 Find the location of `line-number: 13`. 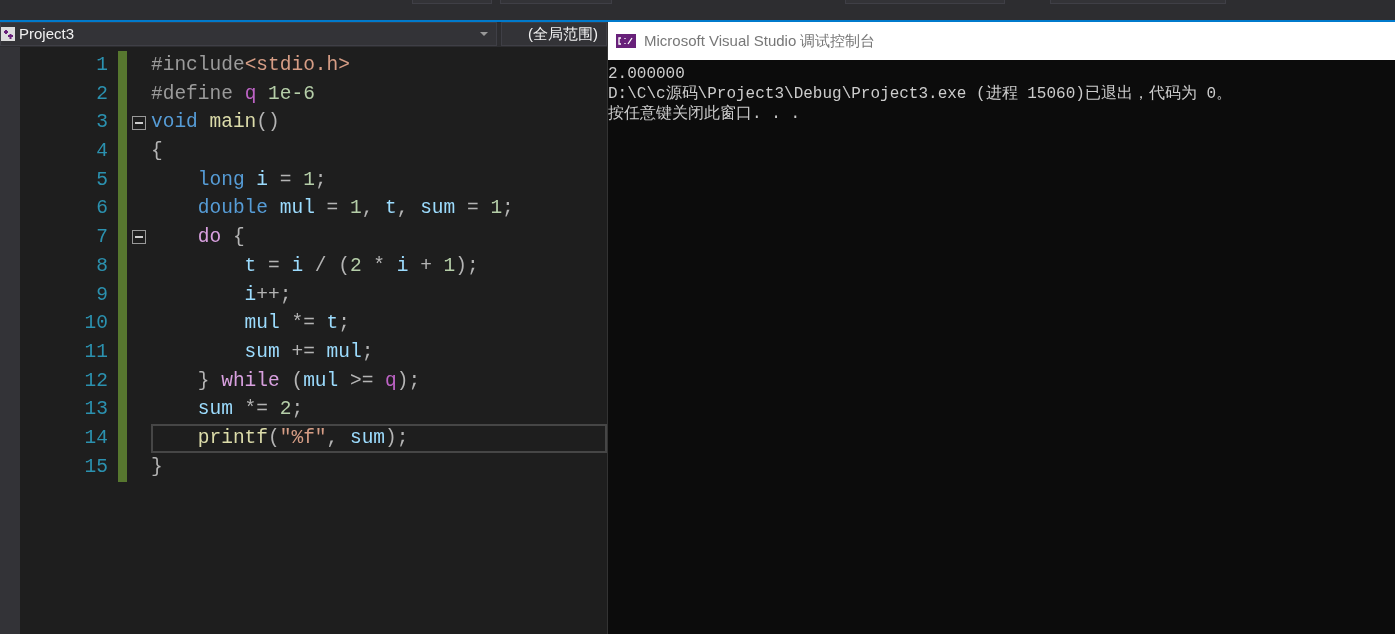

line-number: 13 is located at coordinates (96, 410).